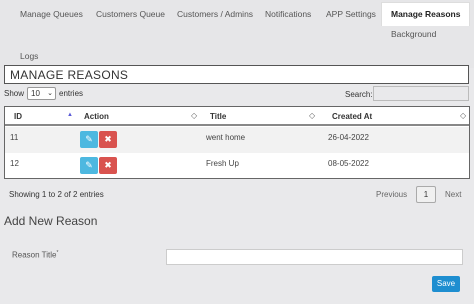 This screenshot has height=304, width=474. I want to click on page-title: MANAGE REASONS, so click(69, 75).